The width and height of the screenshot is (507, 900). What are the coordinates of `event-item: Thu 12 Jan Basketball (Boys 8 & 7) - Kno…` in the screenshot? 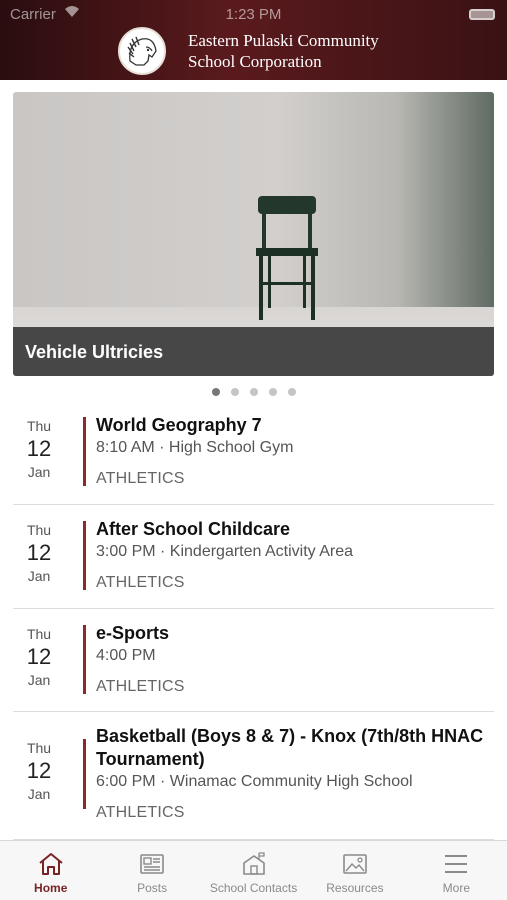 It's located at (253, 776).